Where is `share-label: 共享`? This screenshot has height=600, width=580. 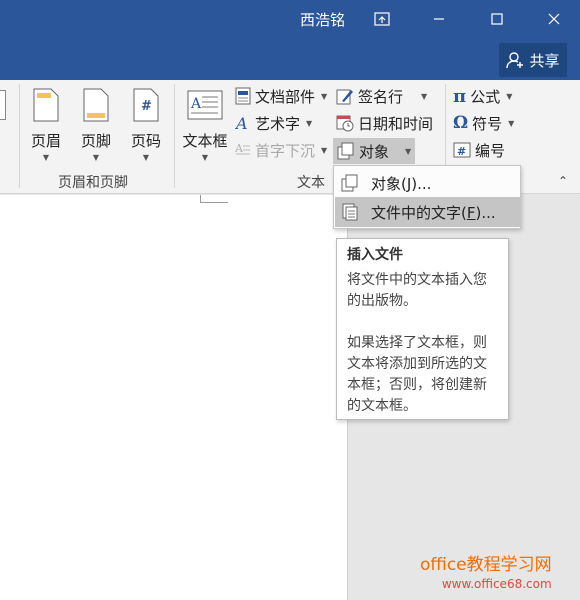
share-label: 共享 is located at coordinates (544, 60).